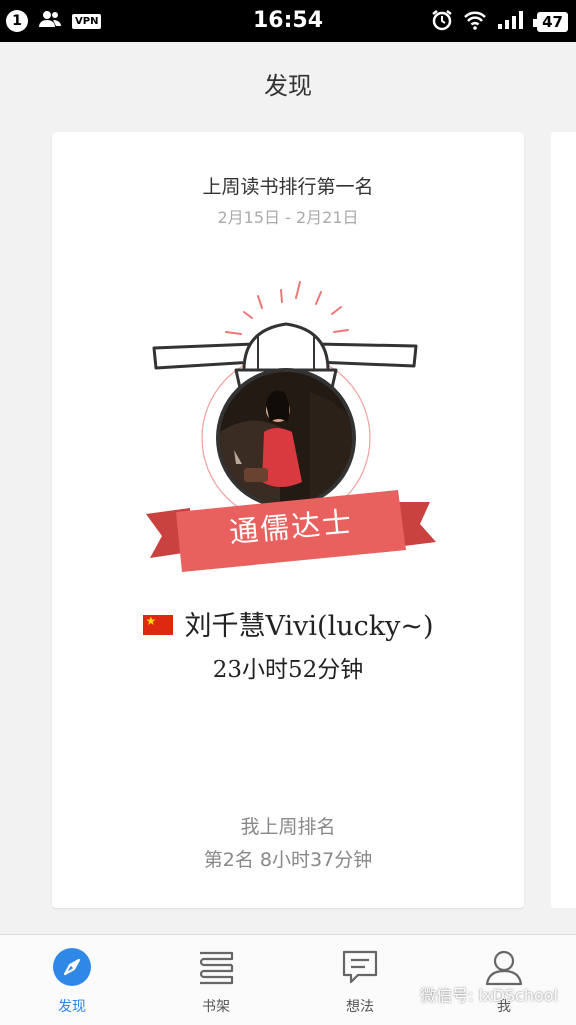  What do you see at coordinates (72, 967) in the screenshot?
I see `compass-icon` at bounding box center [72, 967].